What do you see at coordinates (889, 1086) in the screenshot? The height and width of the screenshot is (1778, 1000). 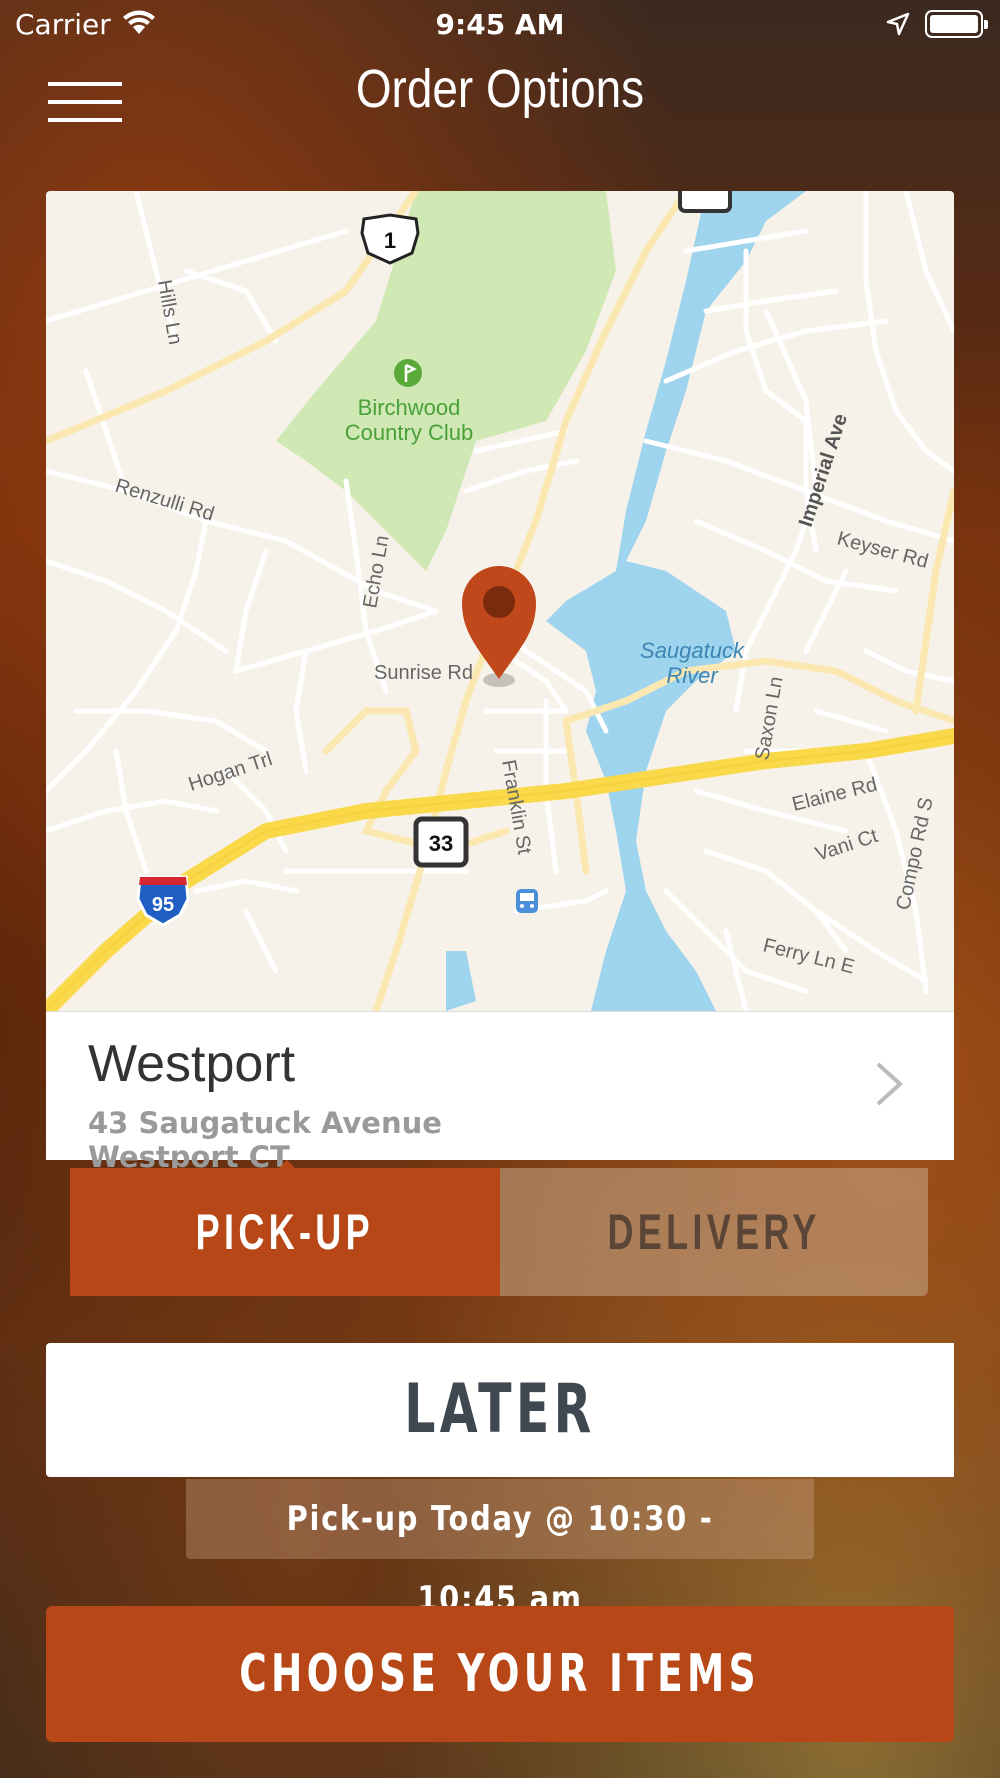 I see `chevron-right-icon` at bounding box center [889, 1086].